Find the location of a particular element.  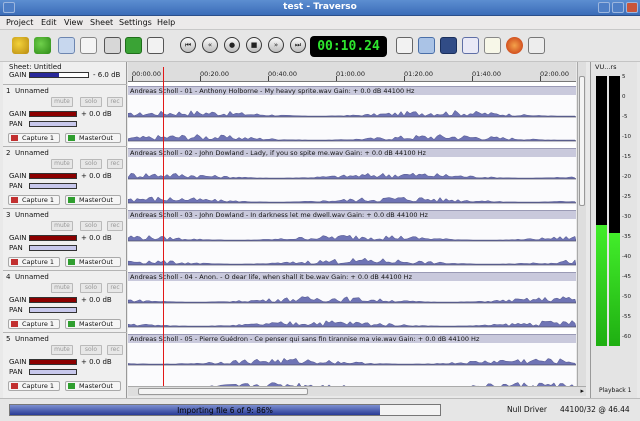

horizontal-scrollbar: ▸ is located at coordinates (357, 391).